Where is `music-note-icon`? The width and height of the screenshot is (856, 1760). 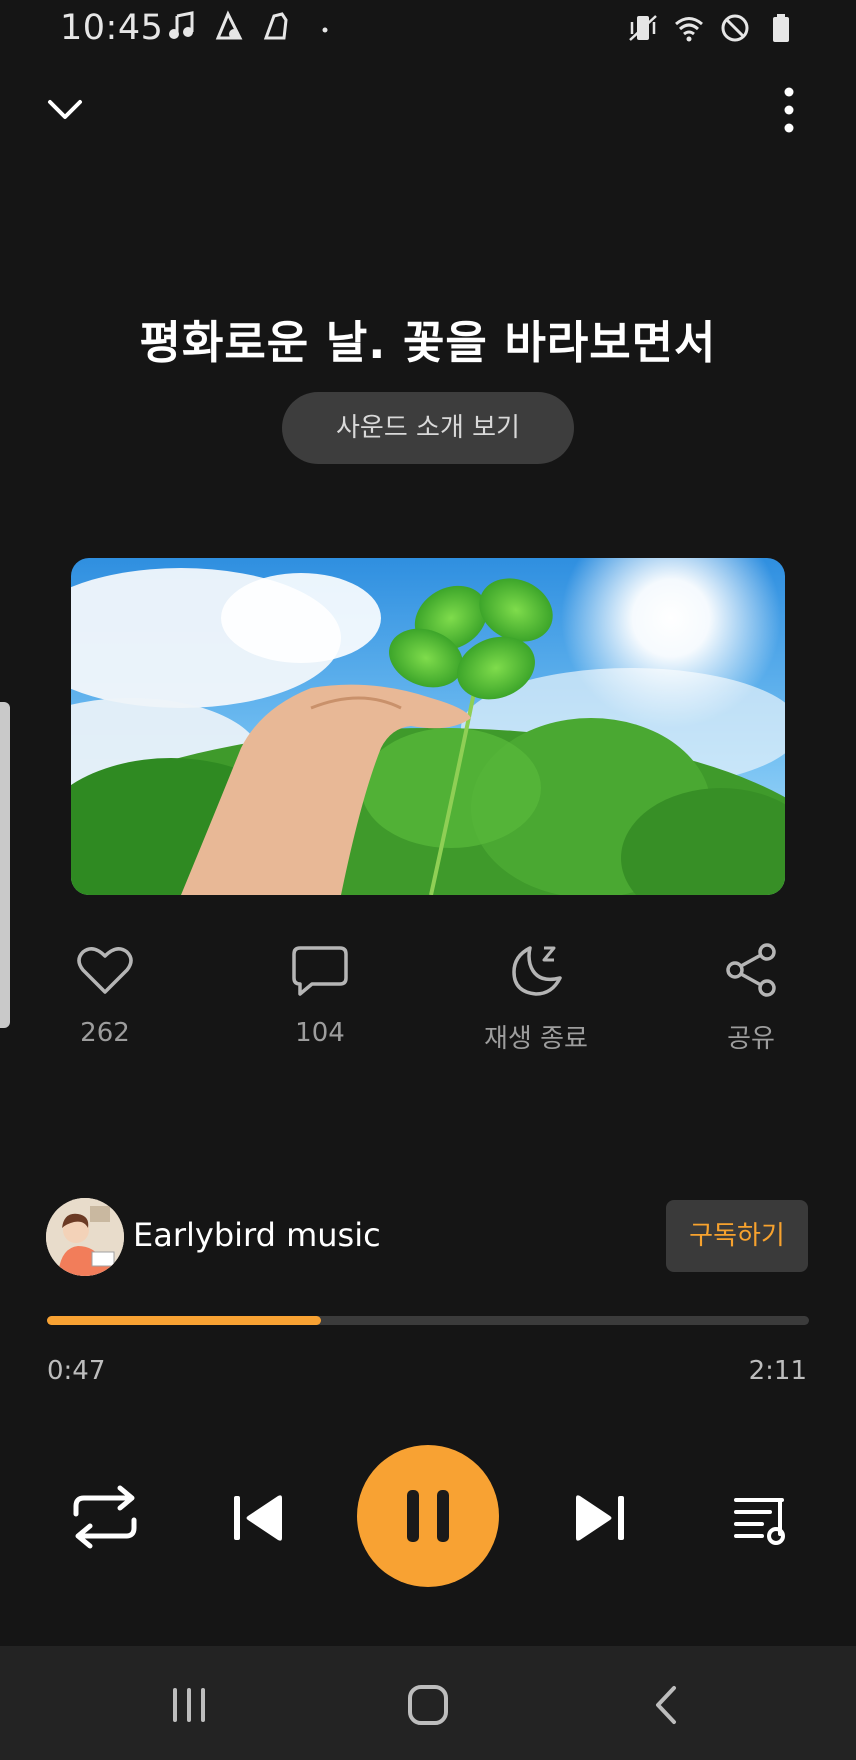
music-note-icon is located at coordinates (181, 25).